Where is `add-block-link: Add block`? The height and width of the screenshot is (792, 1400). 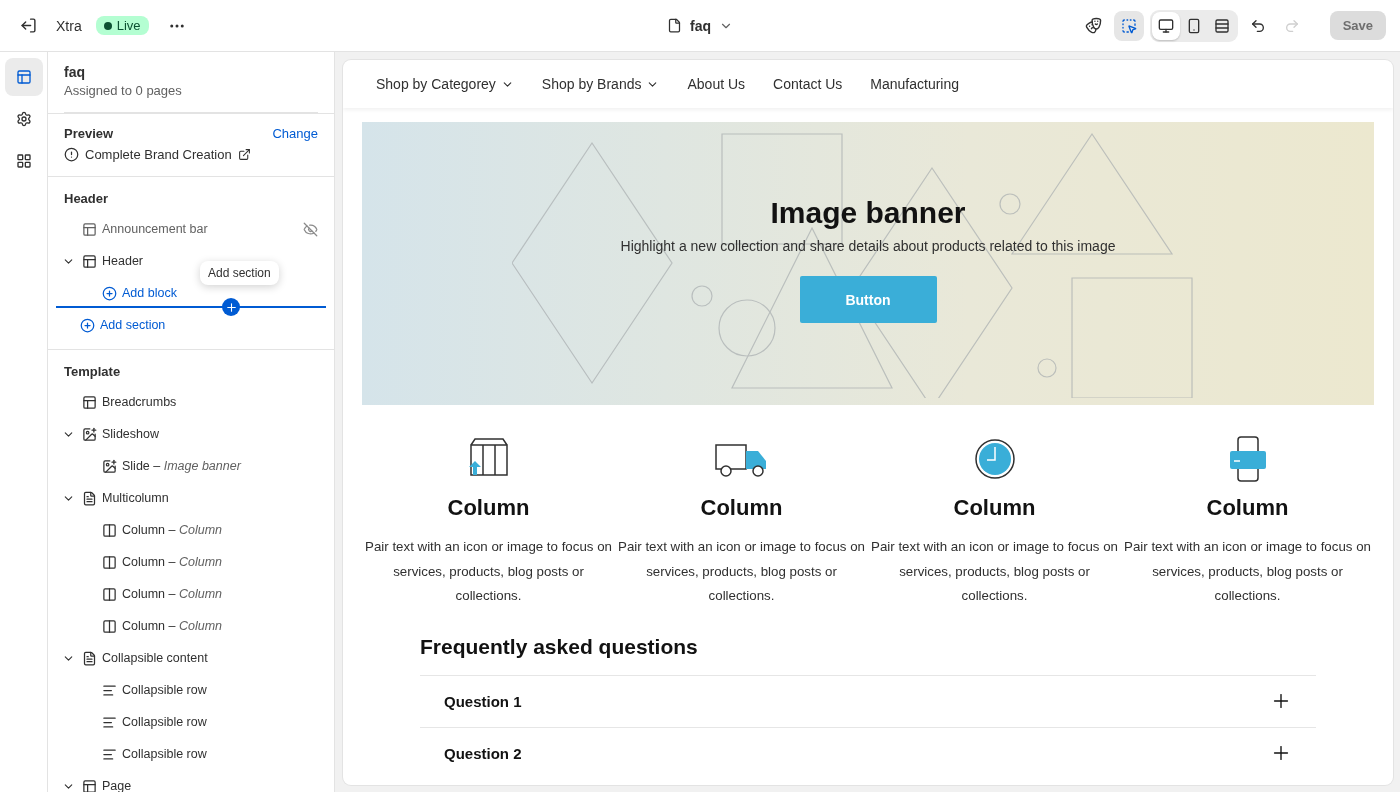 add-block-link: Add block is located at coordinates (139, 293).